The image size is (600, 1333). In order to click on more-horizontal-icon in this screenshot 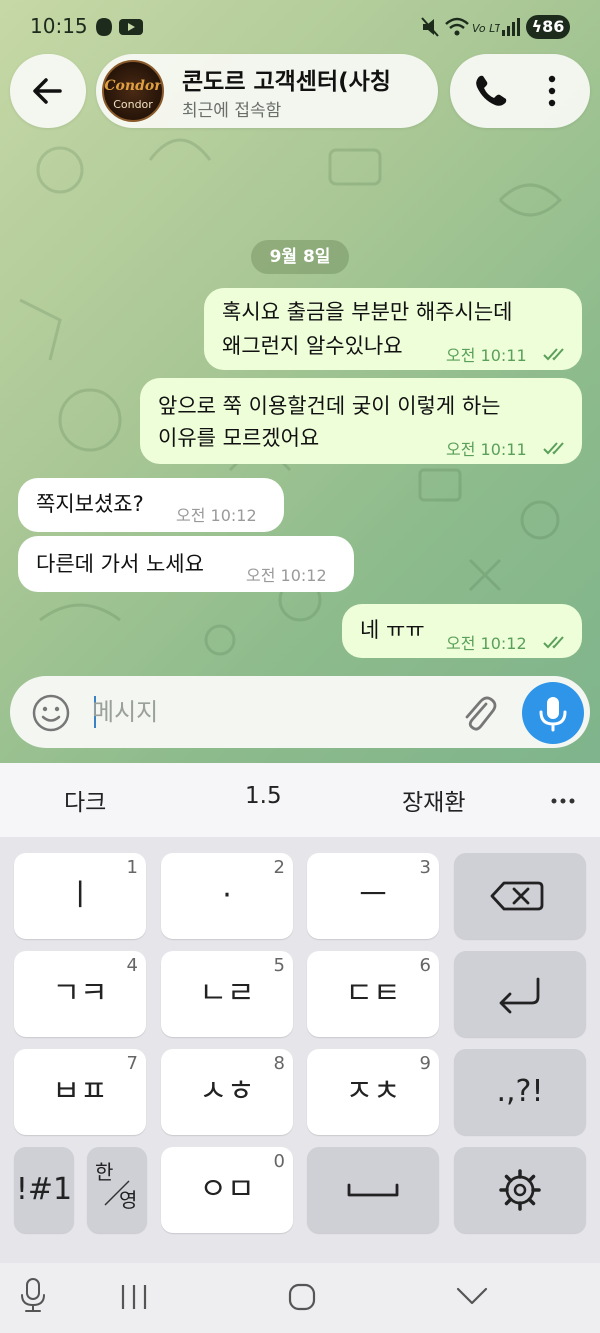, I will do `click(565, 801)`.